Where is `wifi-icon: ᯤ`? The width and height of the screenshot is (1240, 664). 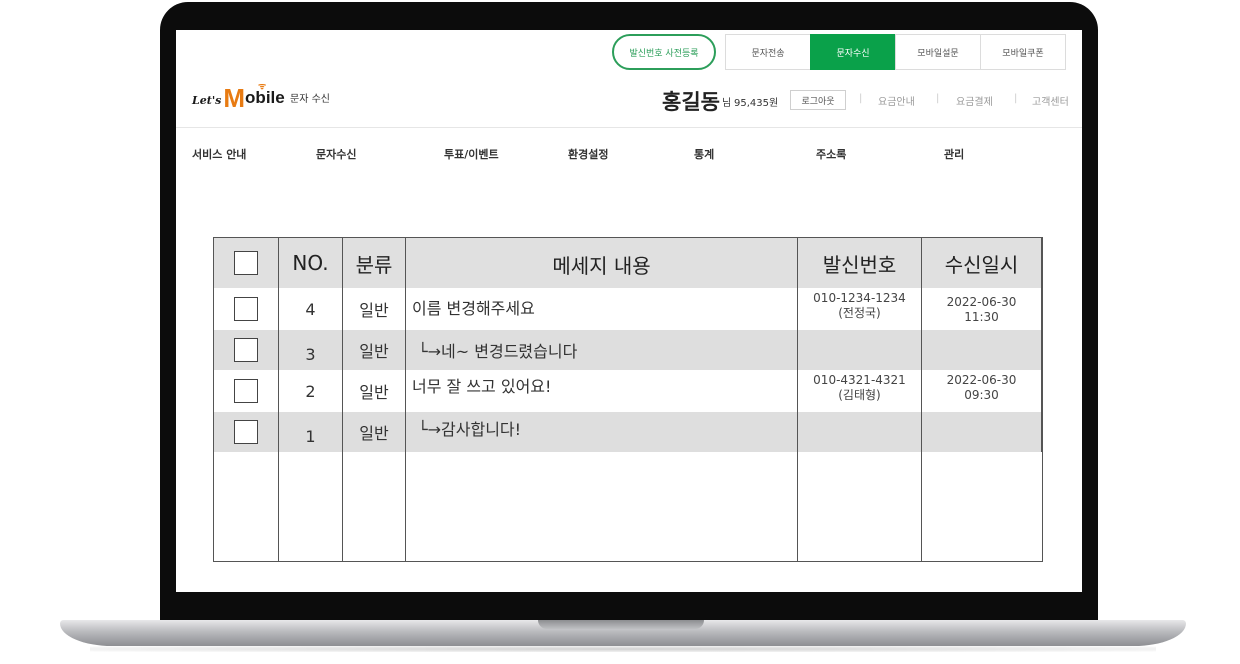 wifi-icon: ᯤ is located at coordinates (262, 86).